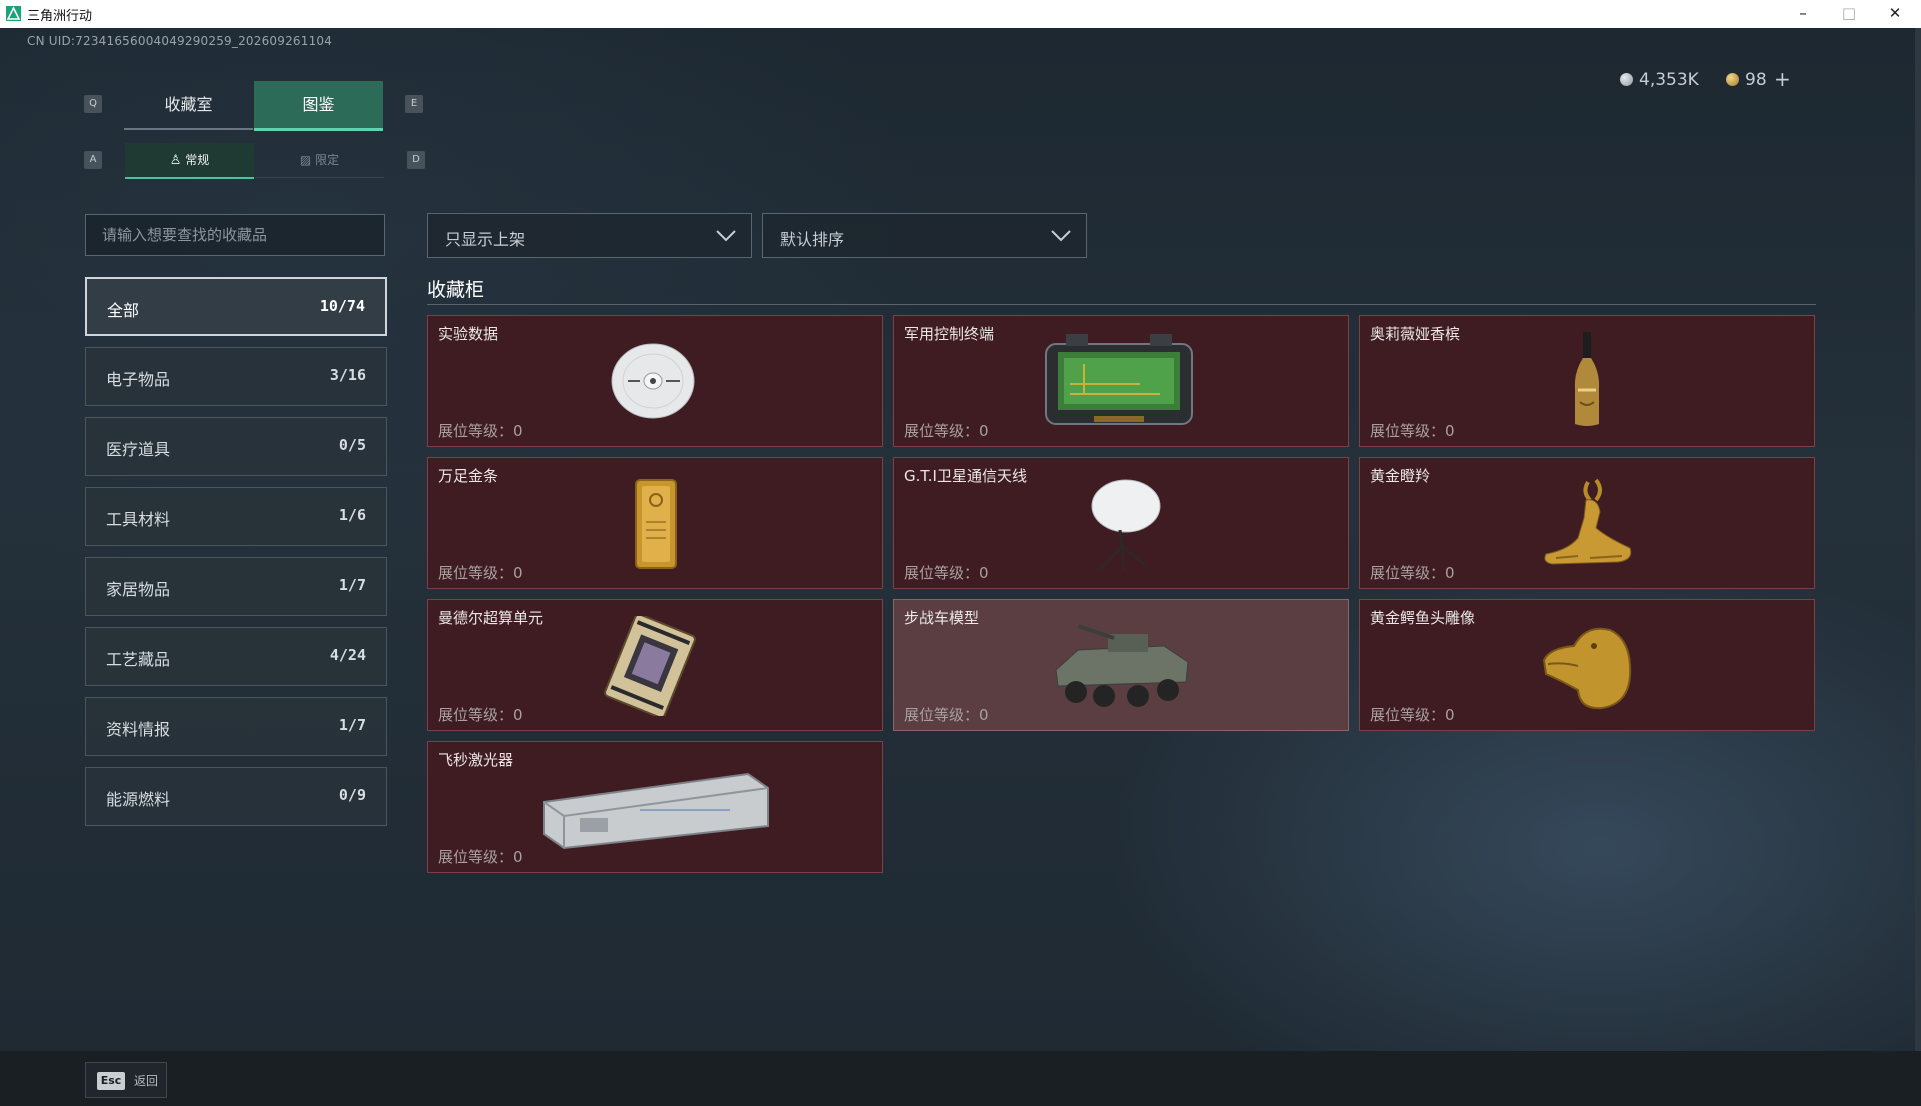 The height and width of the screenshot is (1106, 1921). What do you see at coordinates (342, 306) in the screenshot?
I see `category-count: 10/74` at bounding box center [342, 306].